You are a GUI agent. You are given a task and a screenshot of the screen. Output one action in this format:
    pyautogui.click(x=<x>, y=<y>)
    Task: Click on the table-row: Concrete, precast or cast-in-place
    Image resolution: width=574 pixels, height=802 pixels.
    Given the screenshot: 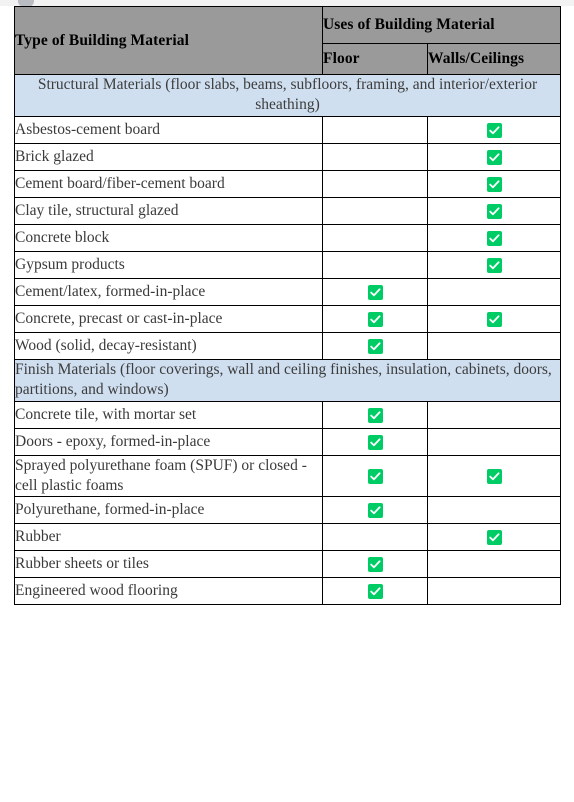 What is the action you would take?
    pyautogui.click(x=287, y=318)
    